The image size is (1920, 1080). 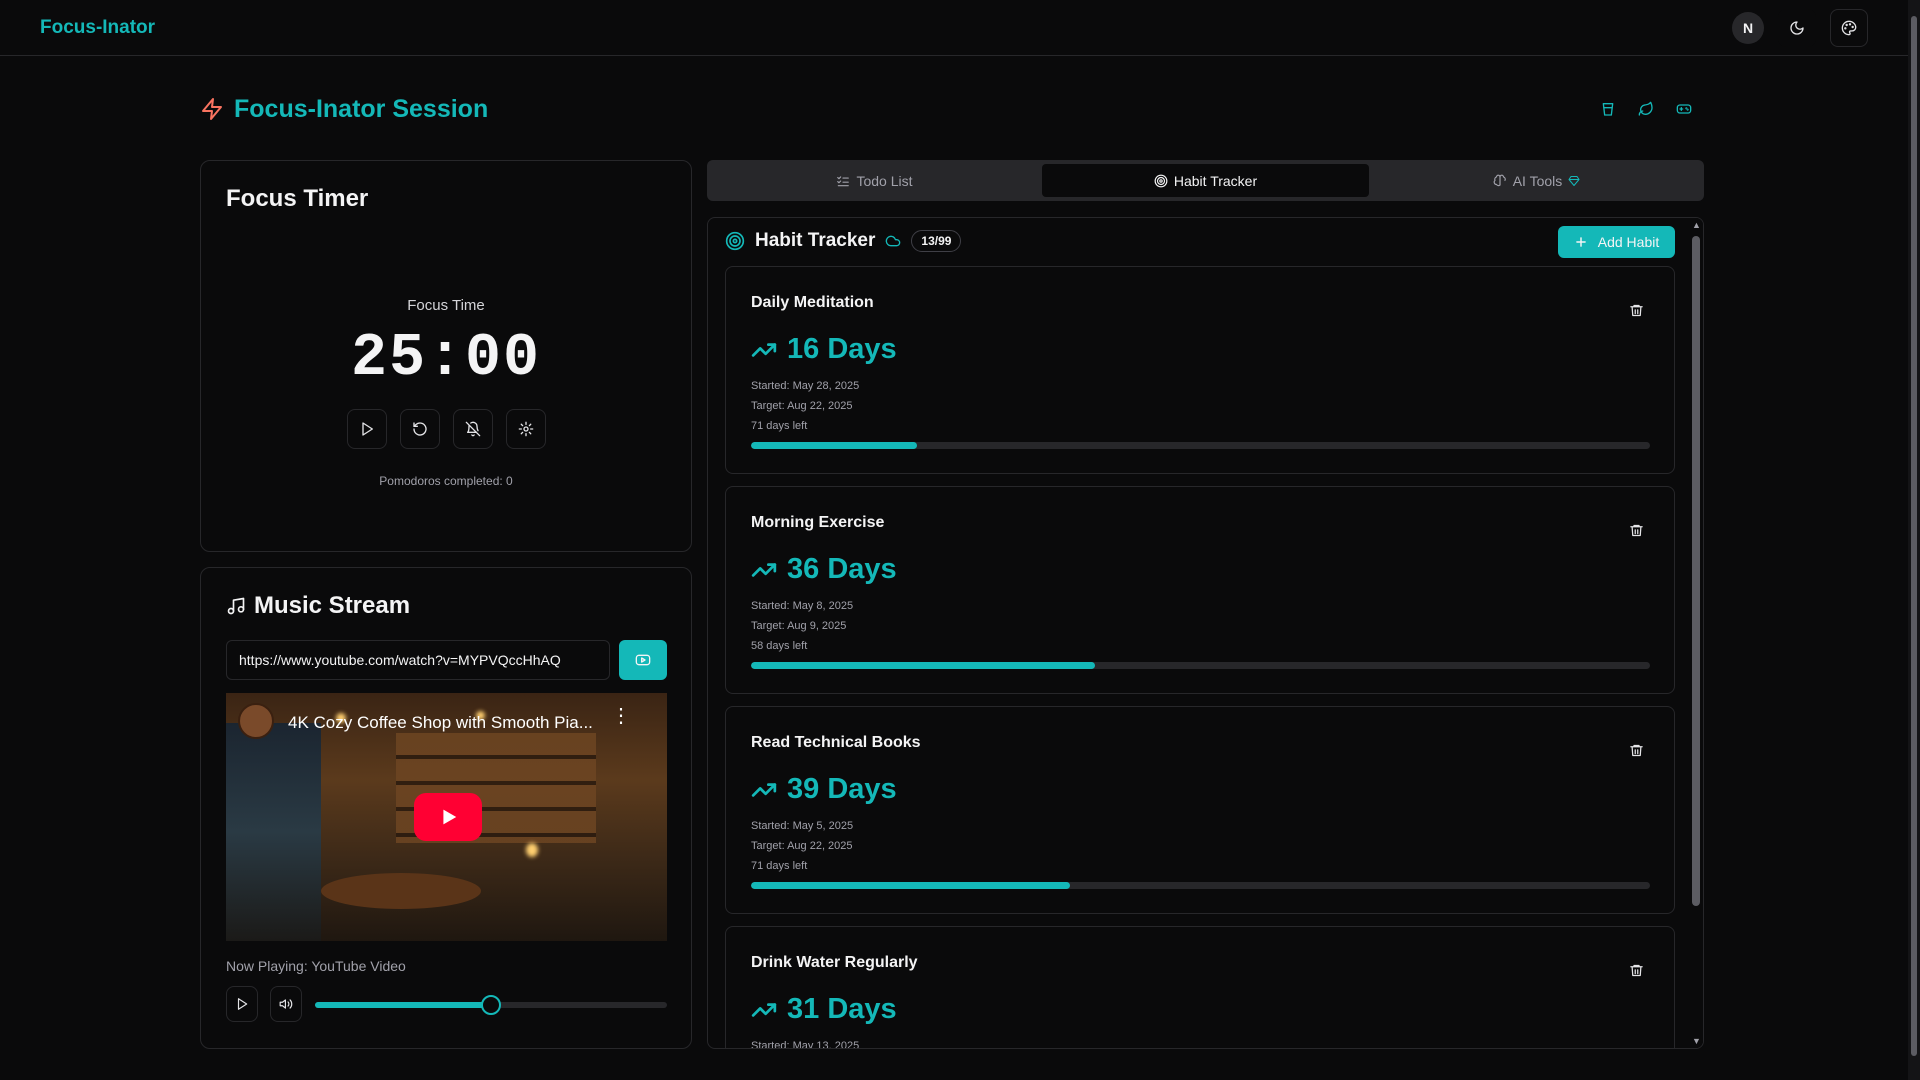 What do you see at coordinates (842, 569) in the screenshot?
I see `habit-streak-days: 36 Days` at bounding box center [842, 569].